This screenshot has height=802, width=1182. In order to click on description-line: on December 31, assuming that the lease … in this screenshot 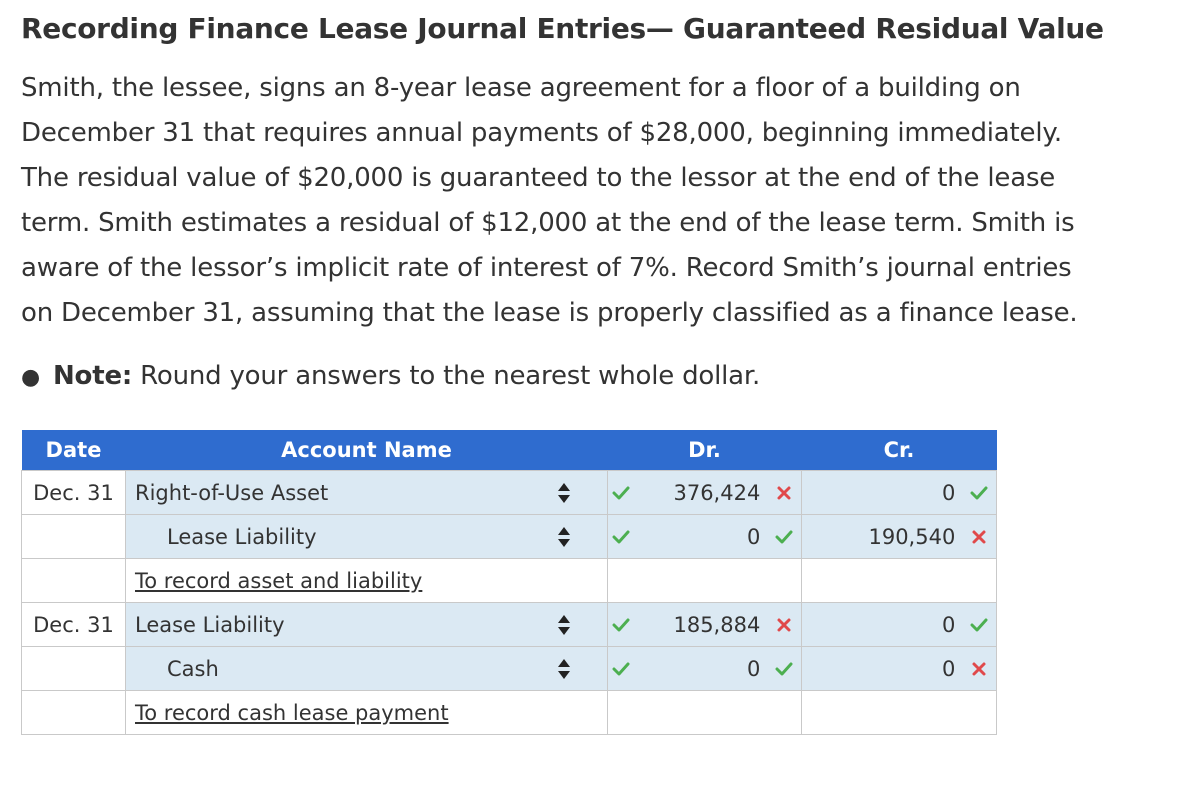, I will do `click(549, 313)`.